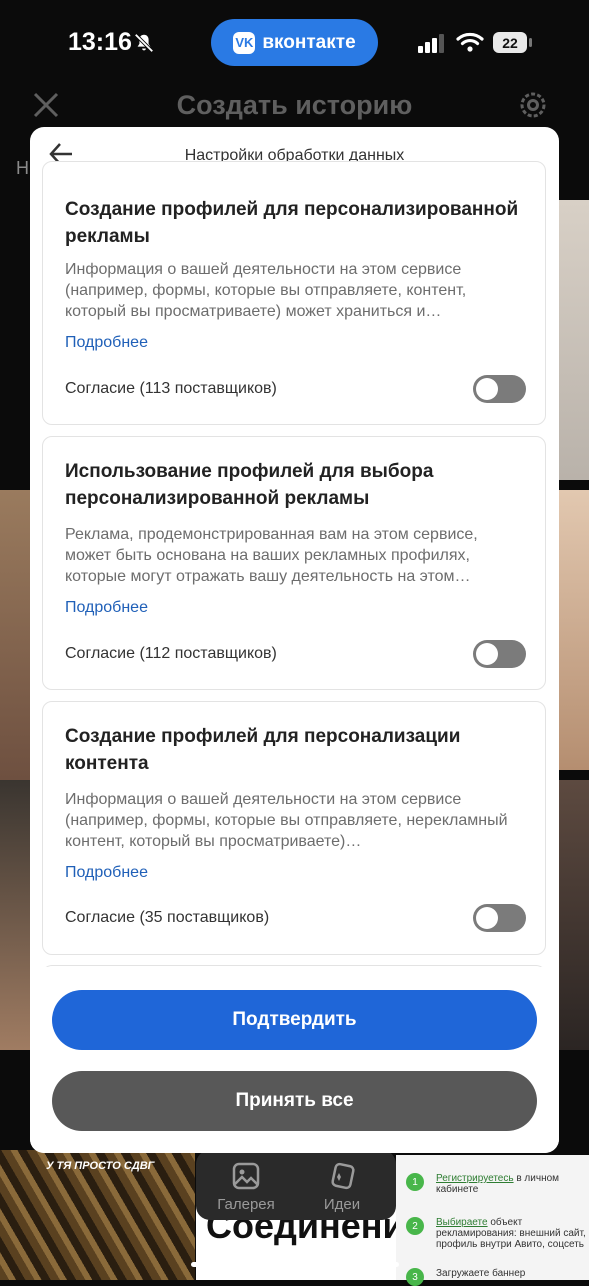  What do you see at coordinates (100, 42) in the screenshot?
I see `status-time: 13:16` at bounding box center [100, 42].